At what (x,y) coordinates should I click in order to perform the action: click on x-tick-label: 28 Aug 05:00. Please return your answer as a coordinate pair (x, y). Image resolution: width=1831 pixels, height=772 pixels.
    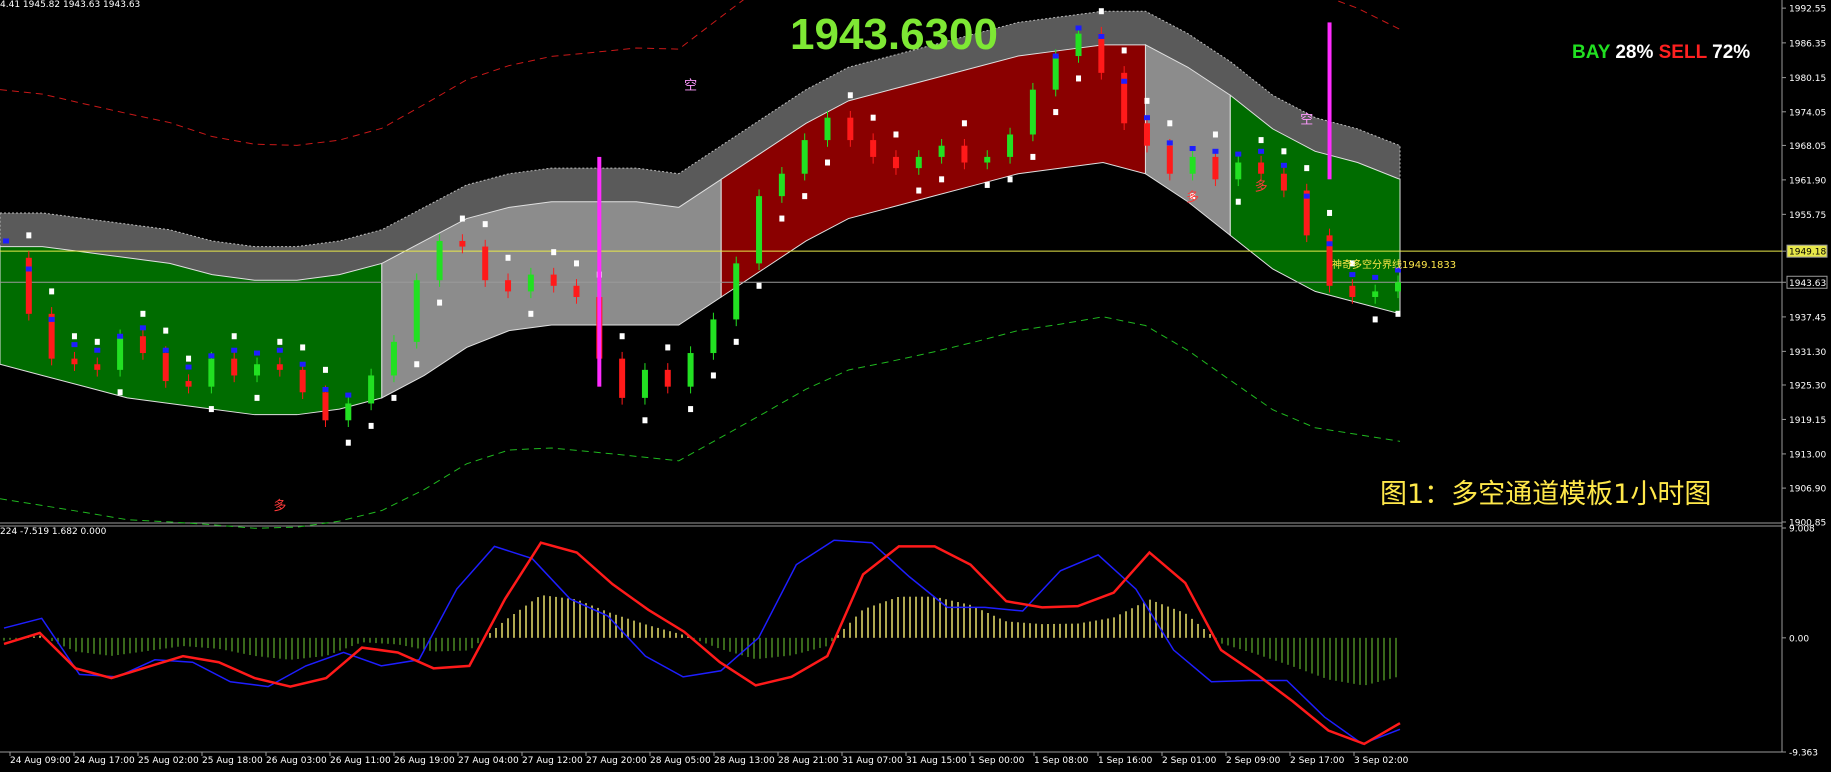
    Looking at the image, I should click on (680, 761).